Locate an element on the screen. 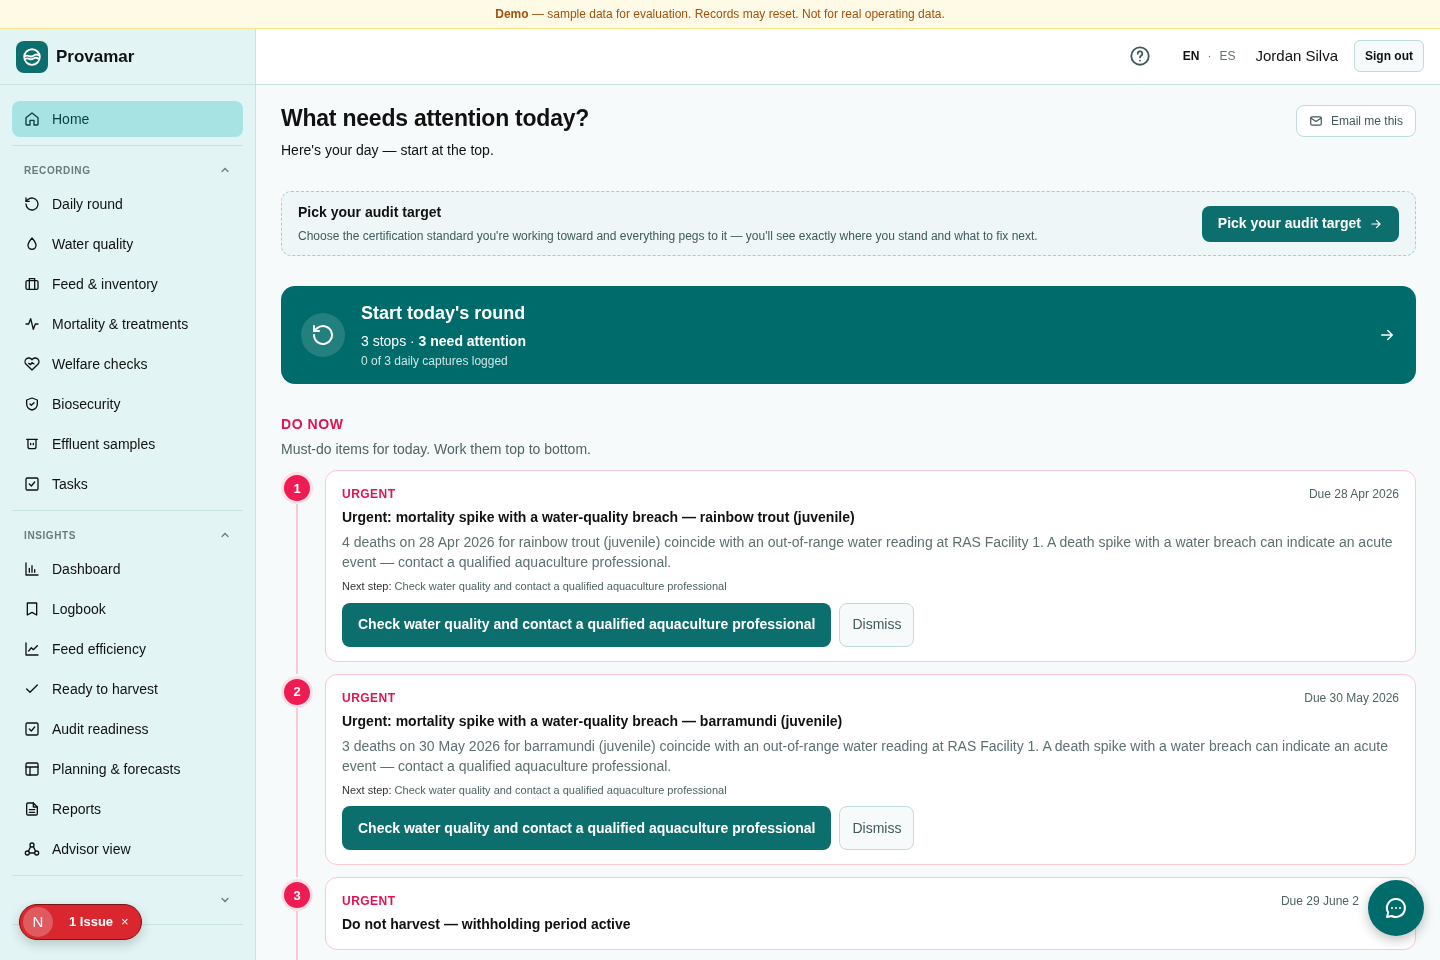  audit-target-button: Pick your audit target is located at coordinates (1300, 223).